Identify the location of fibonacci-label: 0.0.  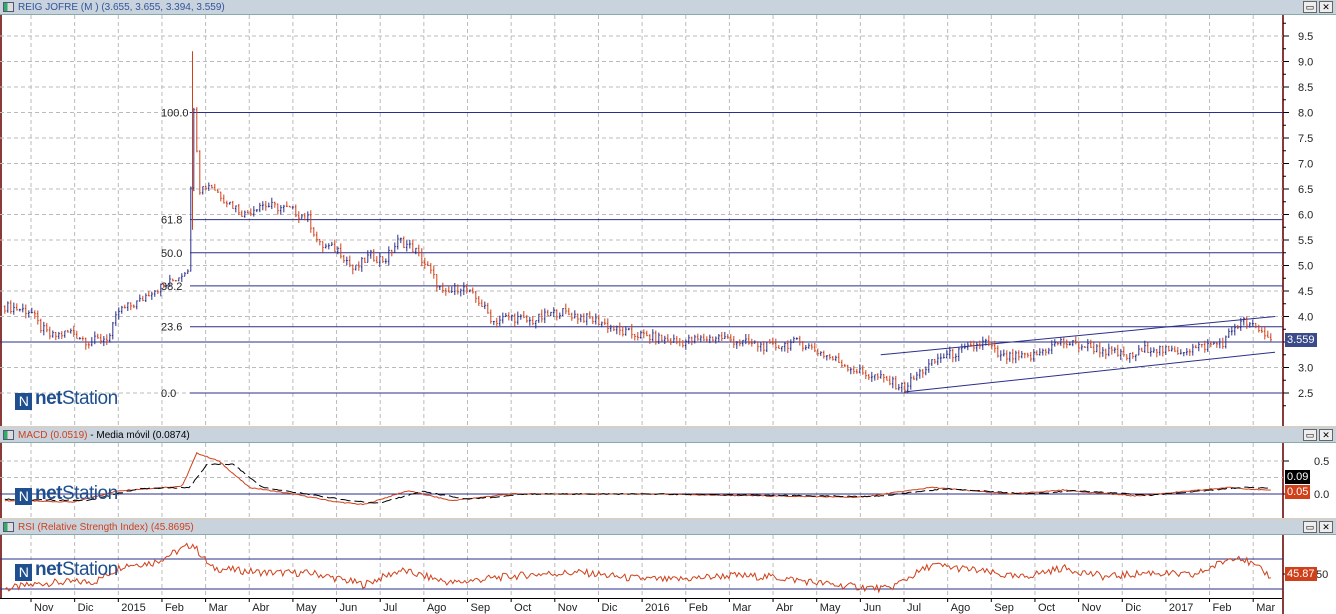
(168, 394).